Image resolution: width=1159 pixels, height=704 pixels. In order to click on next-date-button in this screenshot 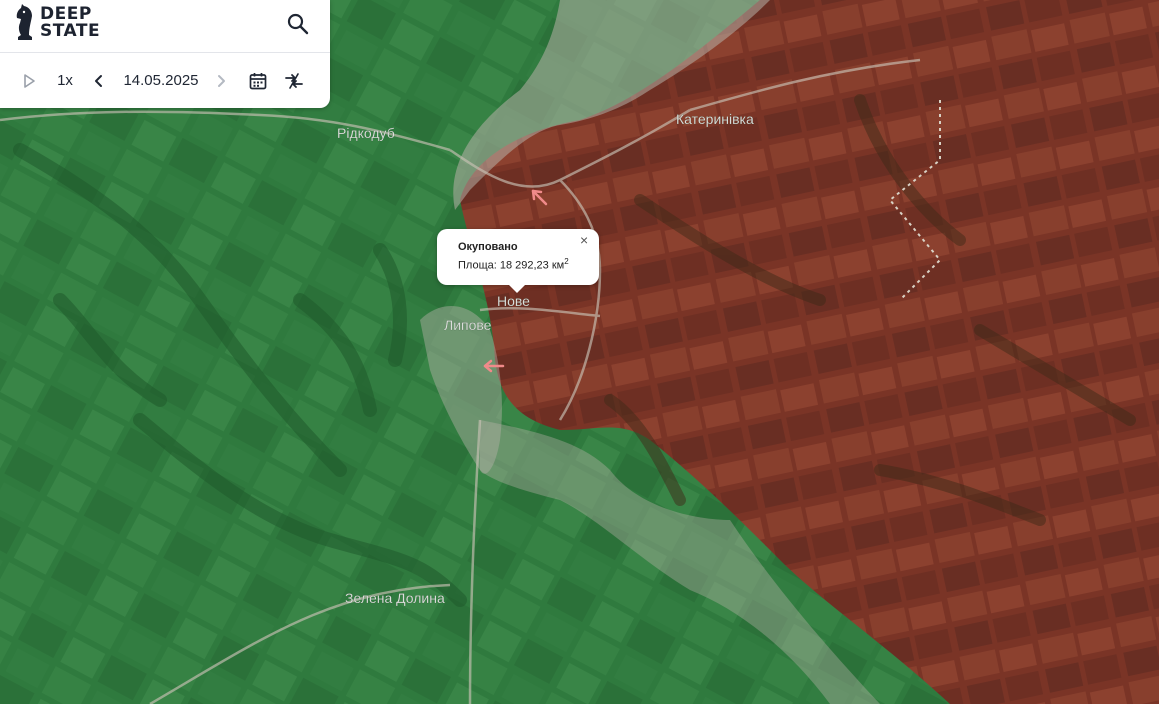, I will do `click(221, 80)`.